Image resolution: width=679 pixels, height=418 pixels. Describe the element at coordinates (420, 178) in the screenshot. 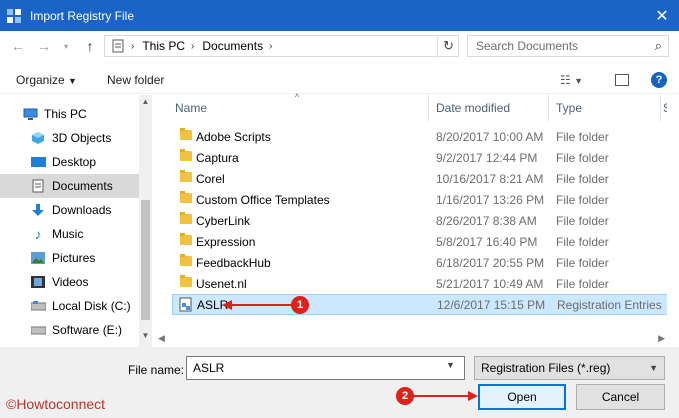

I see `list-item: Corel 10/16/2017 8:21 AM File folder` at that location.